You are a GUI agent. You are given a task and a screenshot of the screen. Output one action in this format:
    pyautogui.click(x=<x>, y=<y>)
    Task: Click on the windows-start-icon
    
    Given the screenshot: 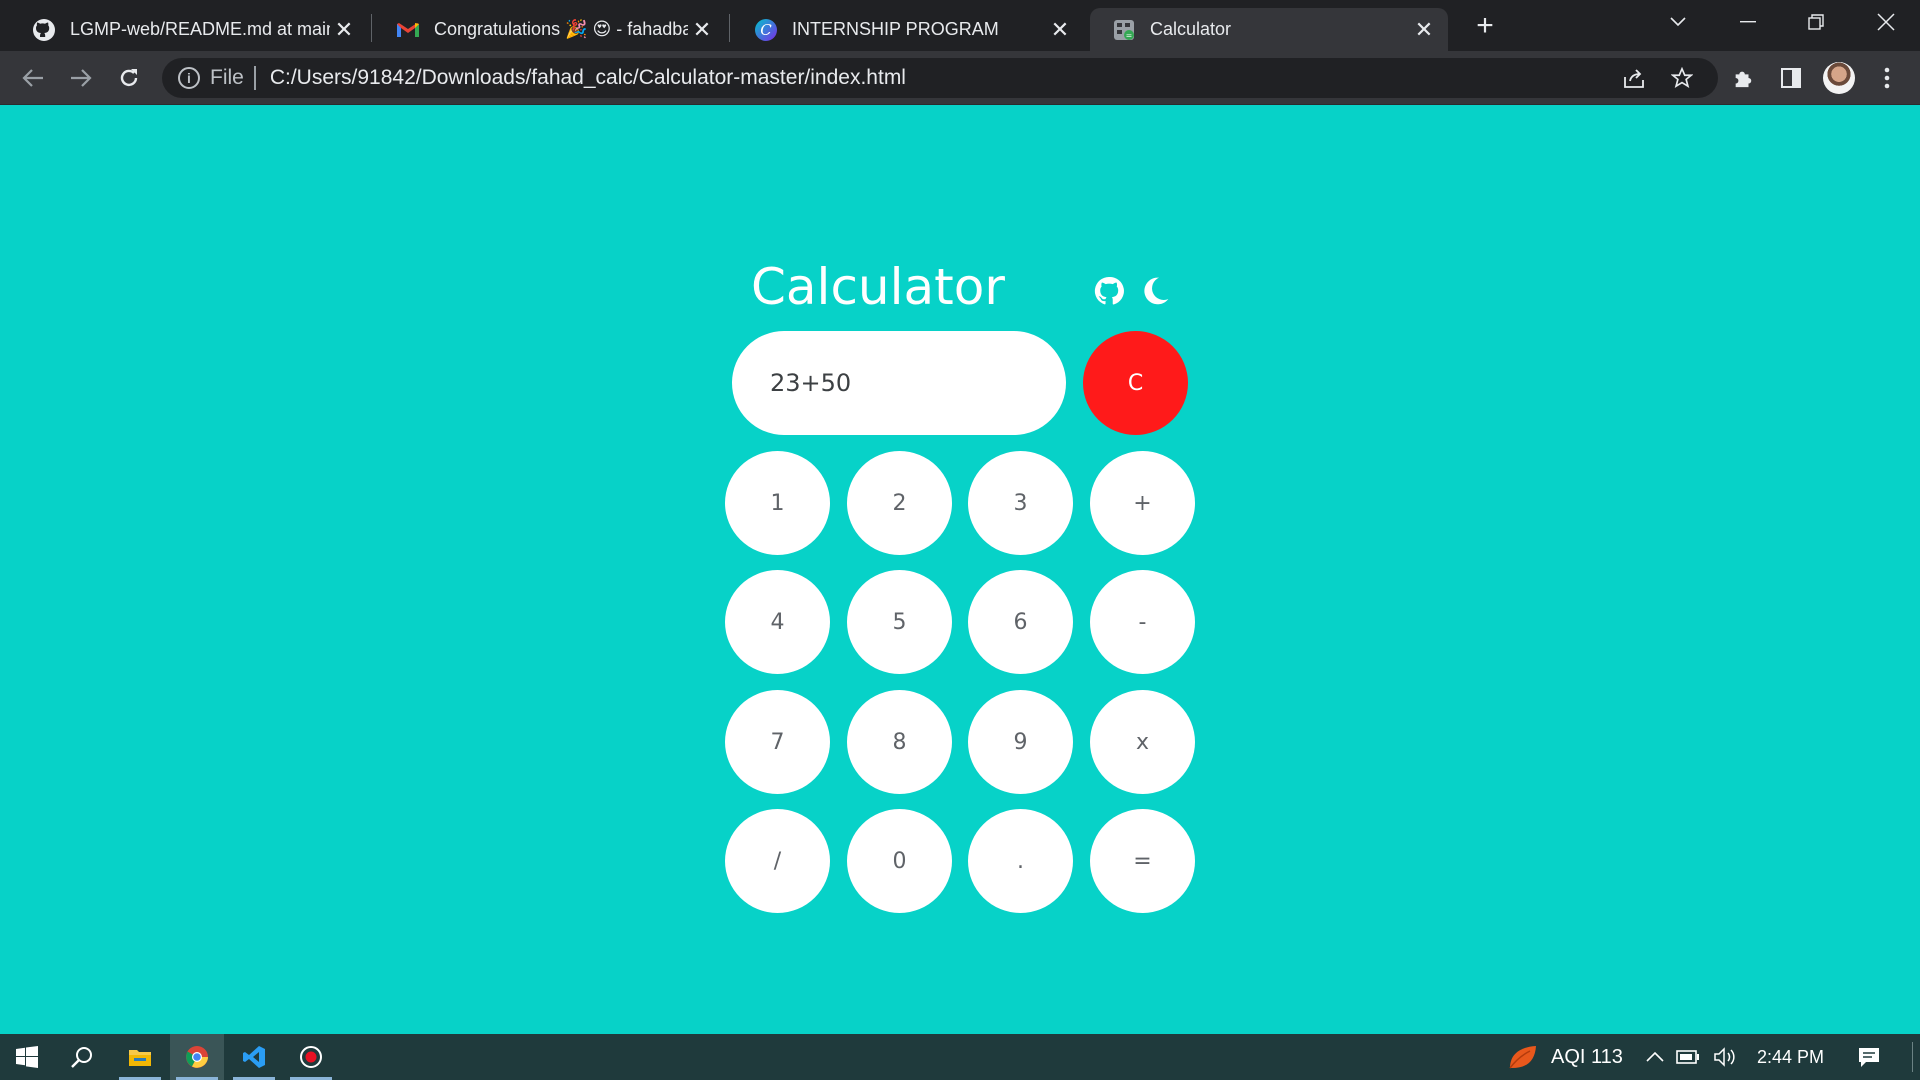 What is the action you would take?
    pyautogui.click(x=27, y=1057)
    